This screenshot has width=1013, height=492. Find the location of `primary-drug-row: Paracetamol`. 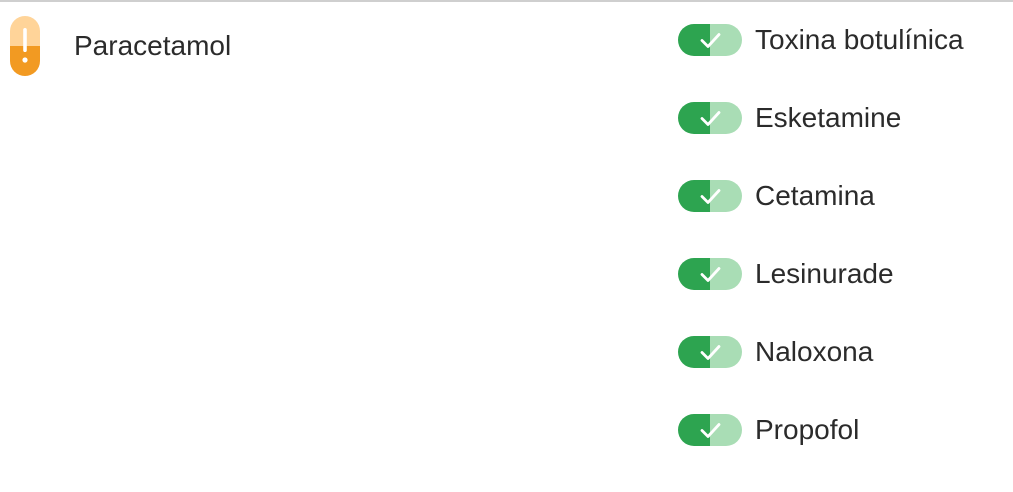

primary-drug-row: Paracetamol is located at coordinates (120, 46).